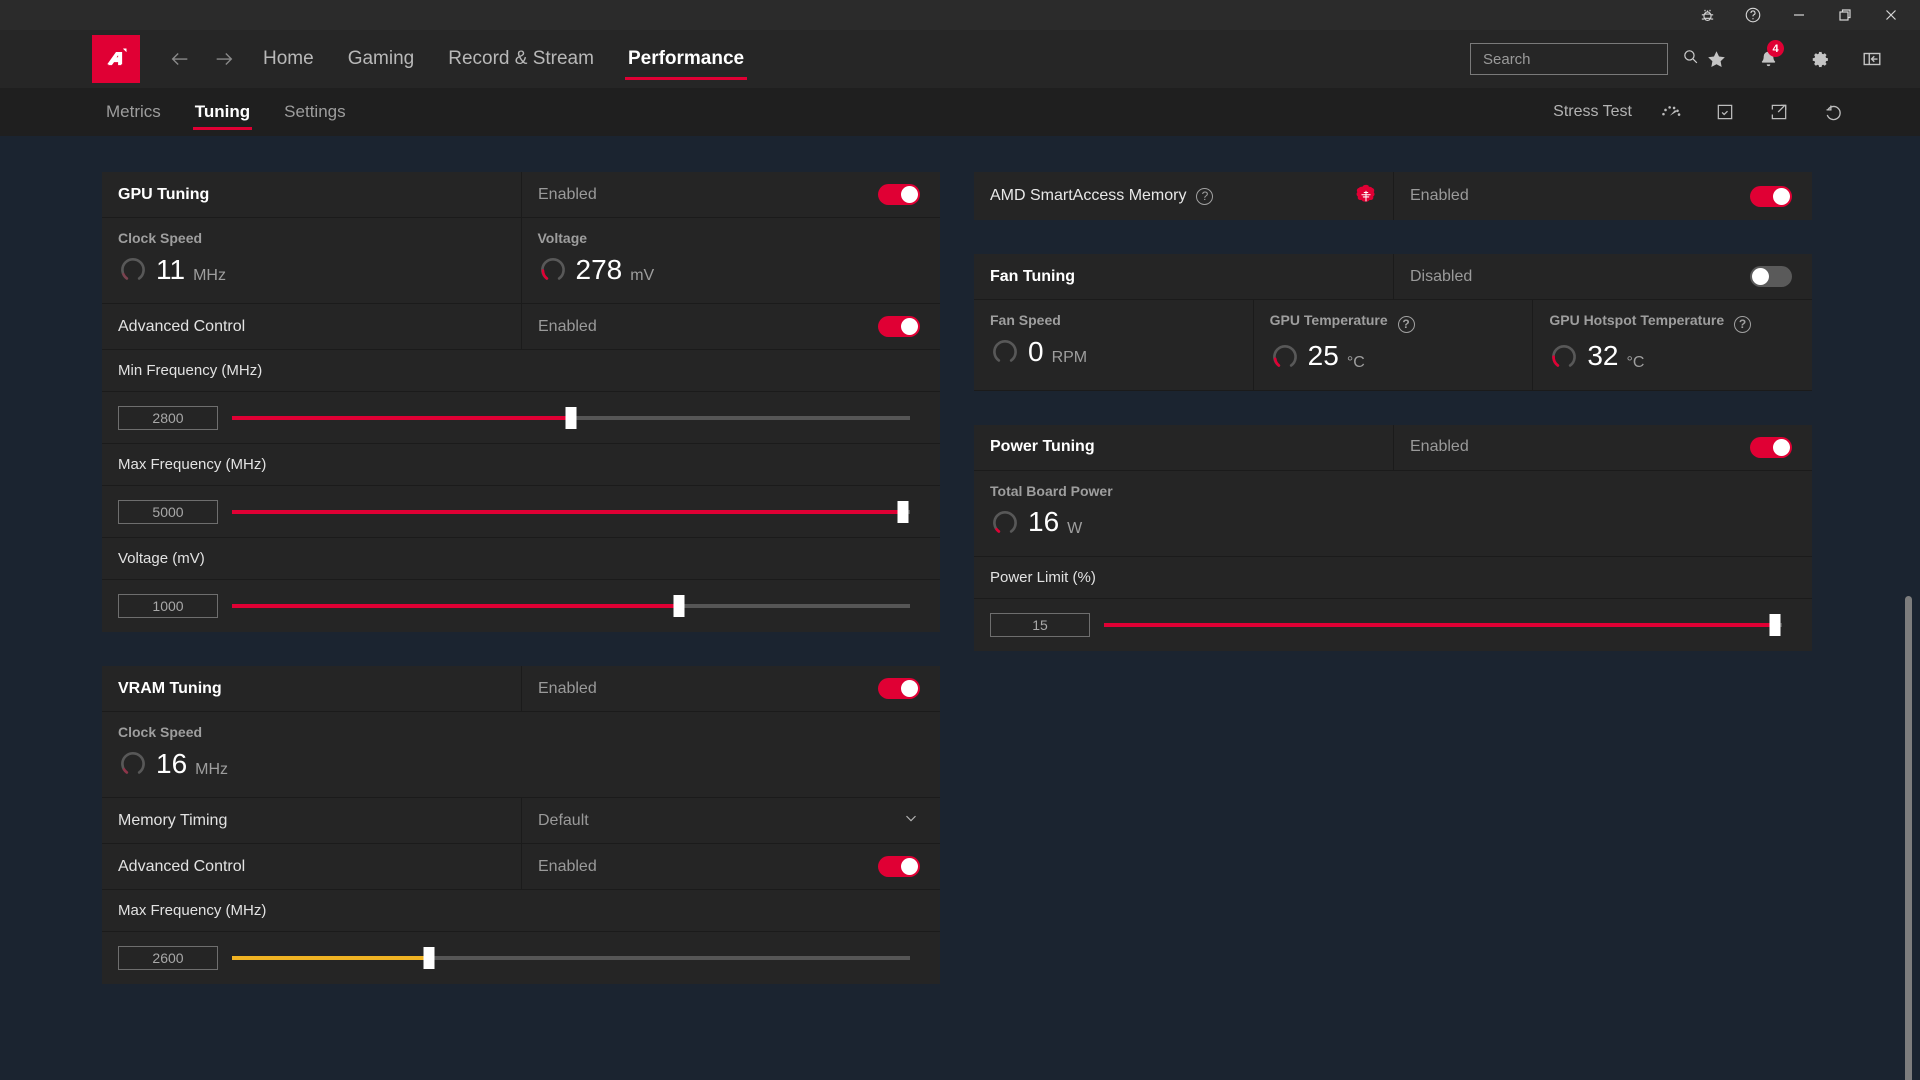 This screenshot has width=1920, height=1080. Describe the element at coordinates (899, 194) in the screenshot. I see `gpu-tuning-toggle` at that location.